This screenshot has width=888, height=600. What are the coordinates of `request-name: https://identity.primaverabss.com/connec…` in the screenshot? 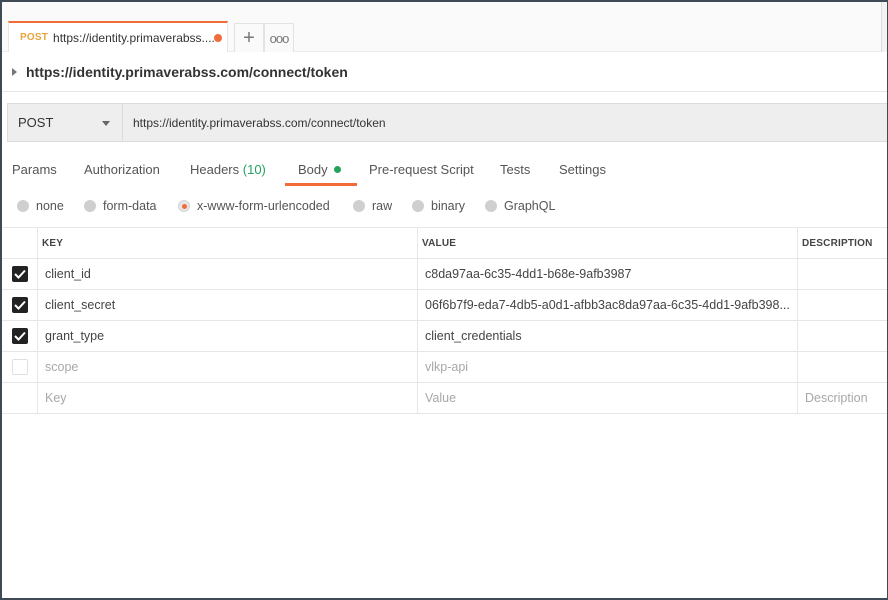 It's located at (187, 72).